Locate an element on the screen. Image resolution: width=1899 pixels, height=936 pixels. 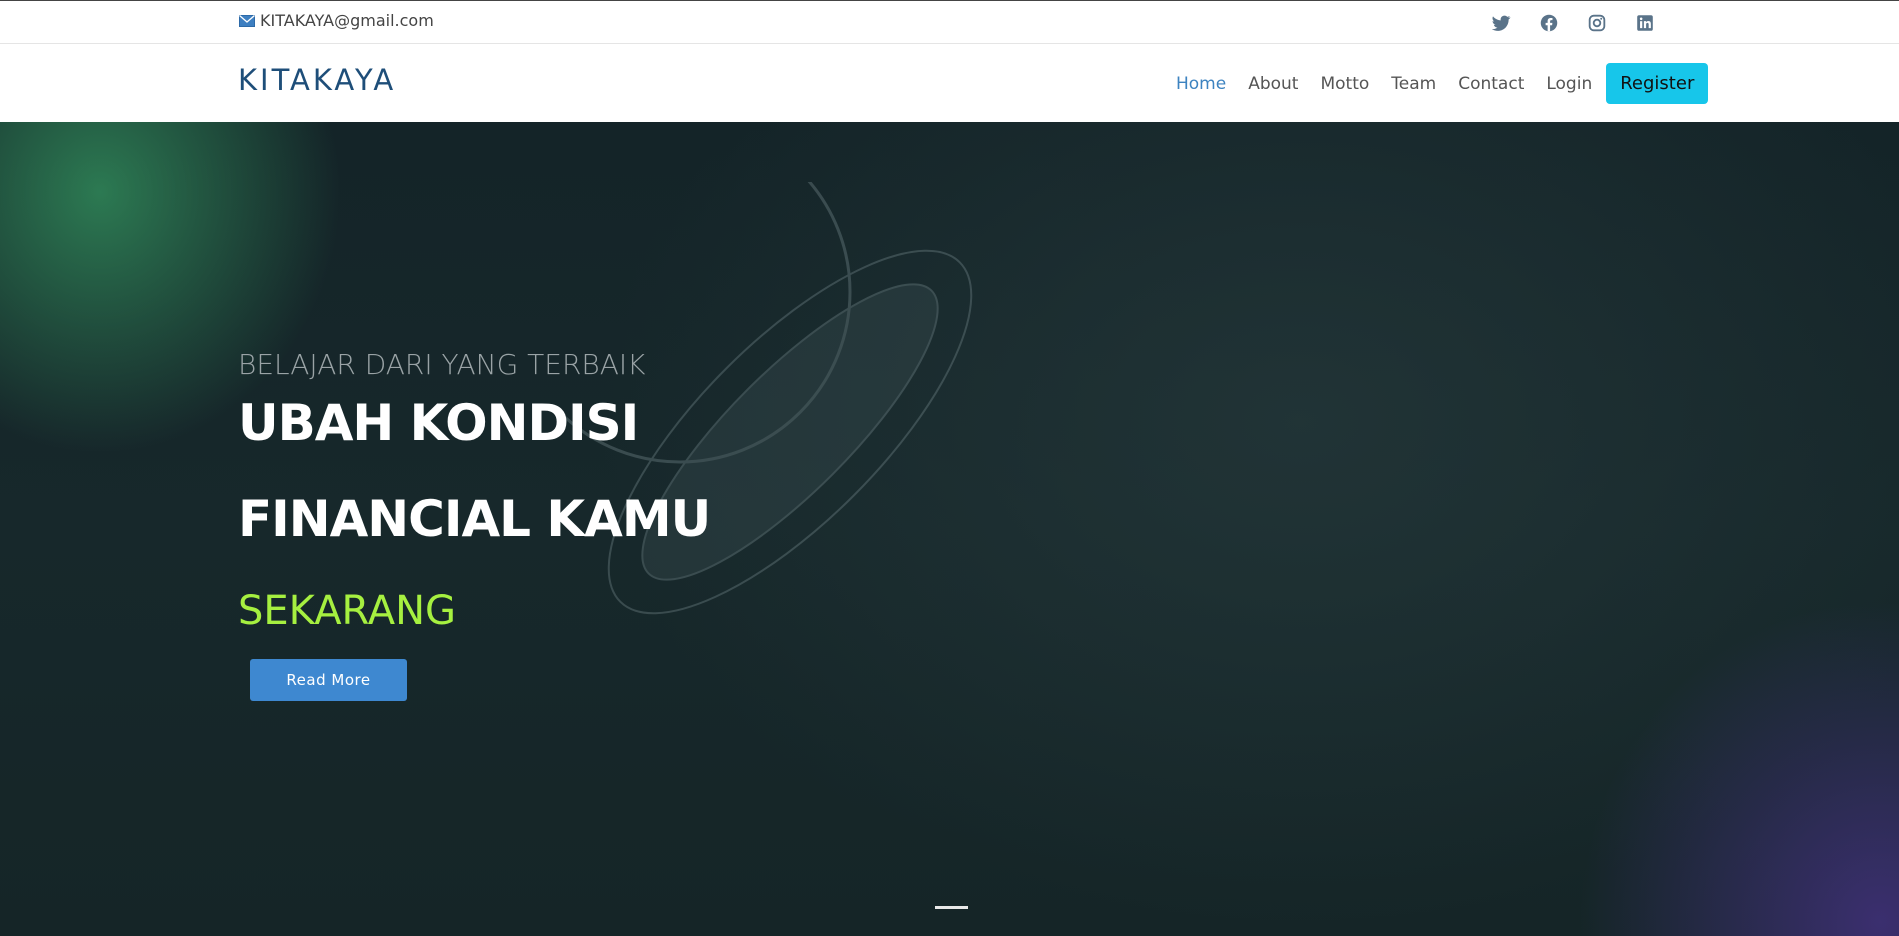
facebook-icon is located at coordinates (1549, 23).